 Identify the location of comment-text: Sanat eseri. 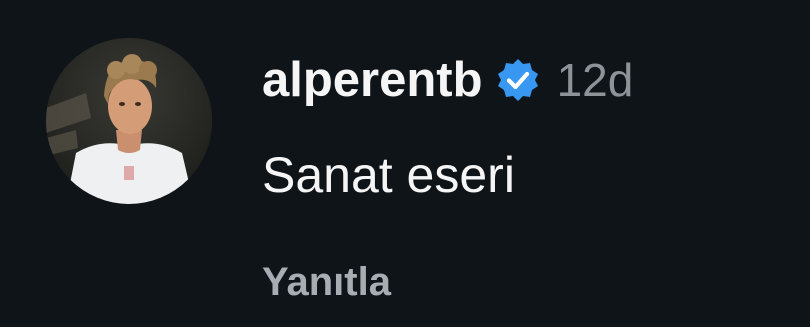
(388, 175).